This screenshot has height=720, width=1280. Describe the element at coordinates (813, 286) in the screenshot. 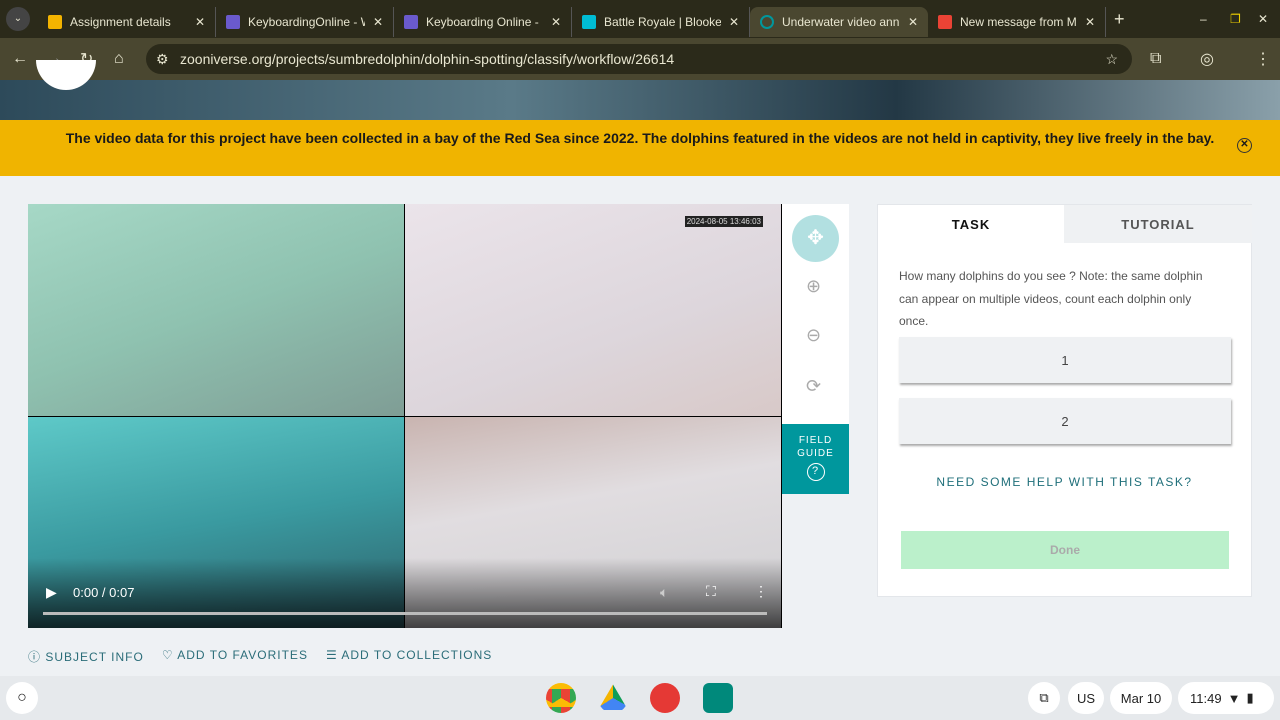

I see `zoom-in-icon: ⊕` at that location.